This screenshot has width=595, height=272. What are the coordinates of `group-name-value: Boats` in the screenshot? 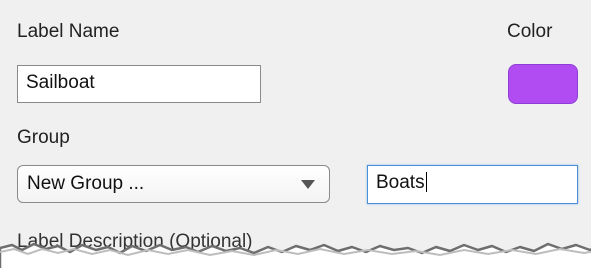 It's located at (400, 182).